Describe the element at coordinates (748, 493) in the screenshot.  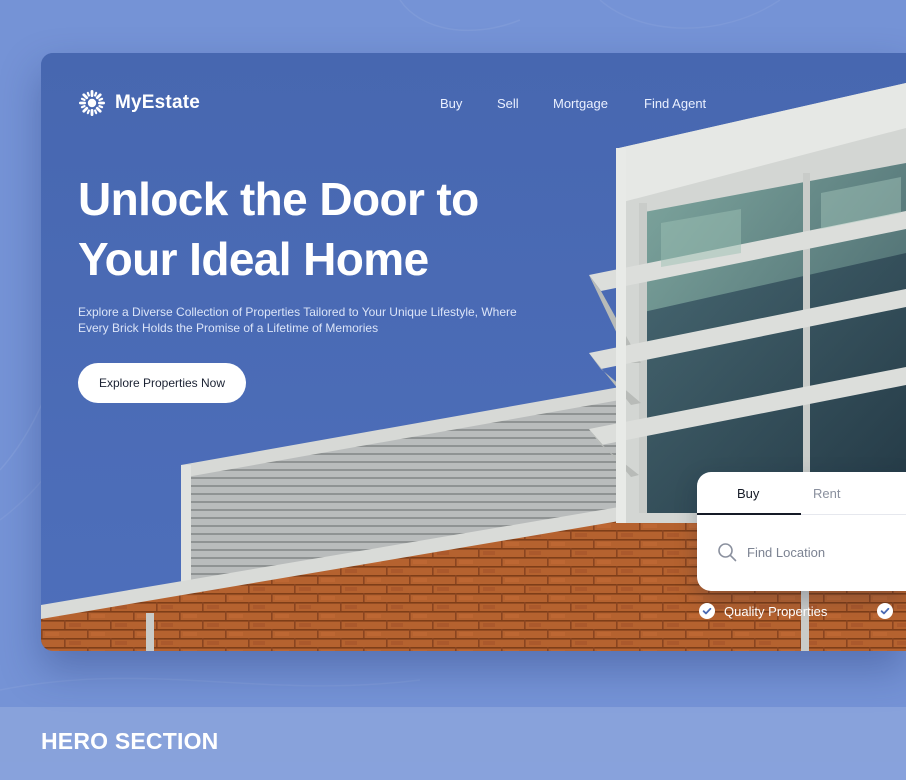
I see `tab-buy: Buy` at that location.